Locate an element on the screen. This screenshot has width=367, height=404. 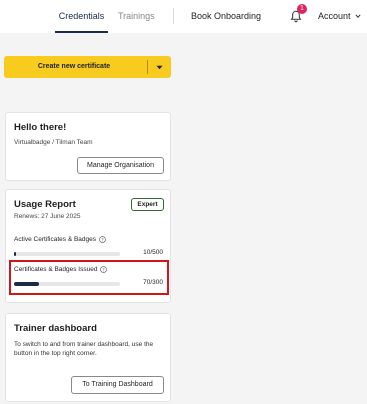
training-dashboard-button: To Training Dashboard is located at coordinates (117, 385).